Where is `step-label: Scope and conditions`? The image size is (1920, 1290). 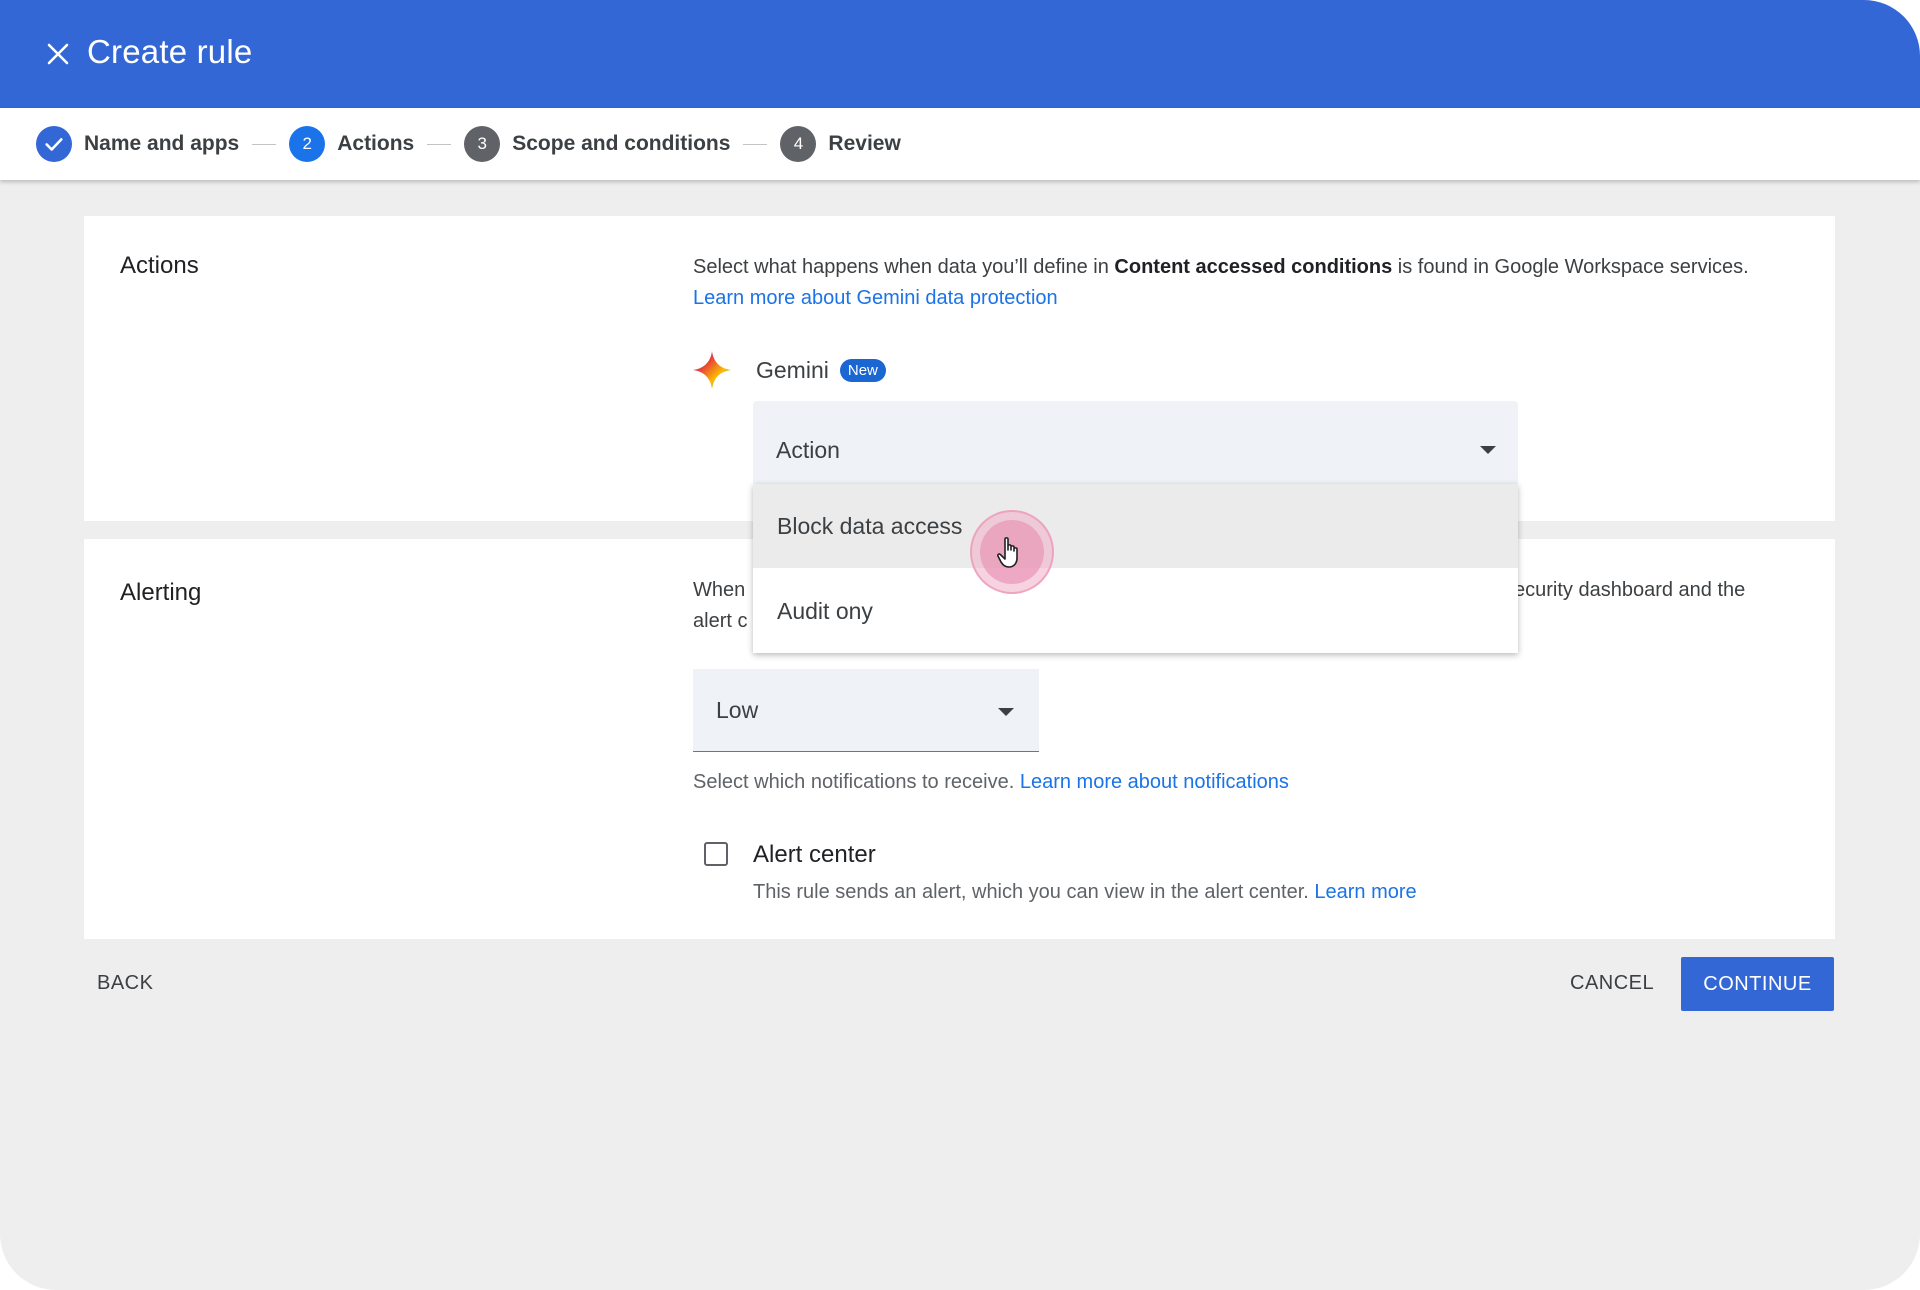 step-label: Scope and conditions is located at coordinates (621, 143).